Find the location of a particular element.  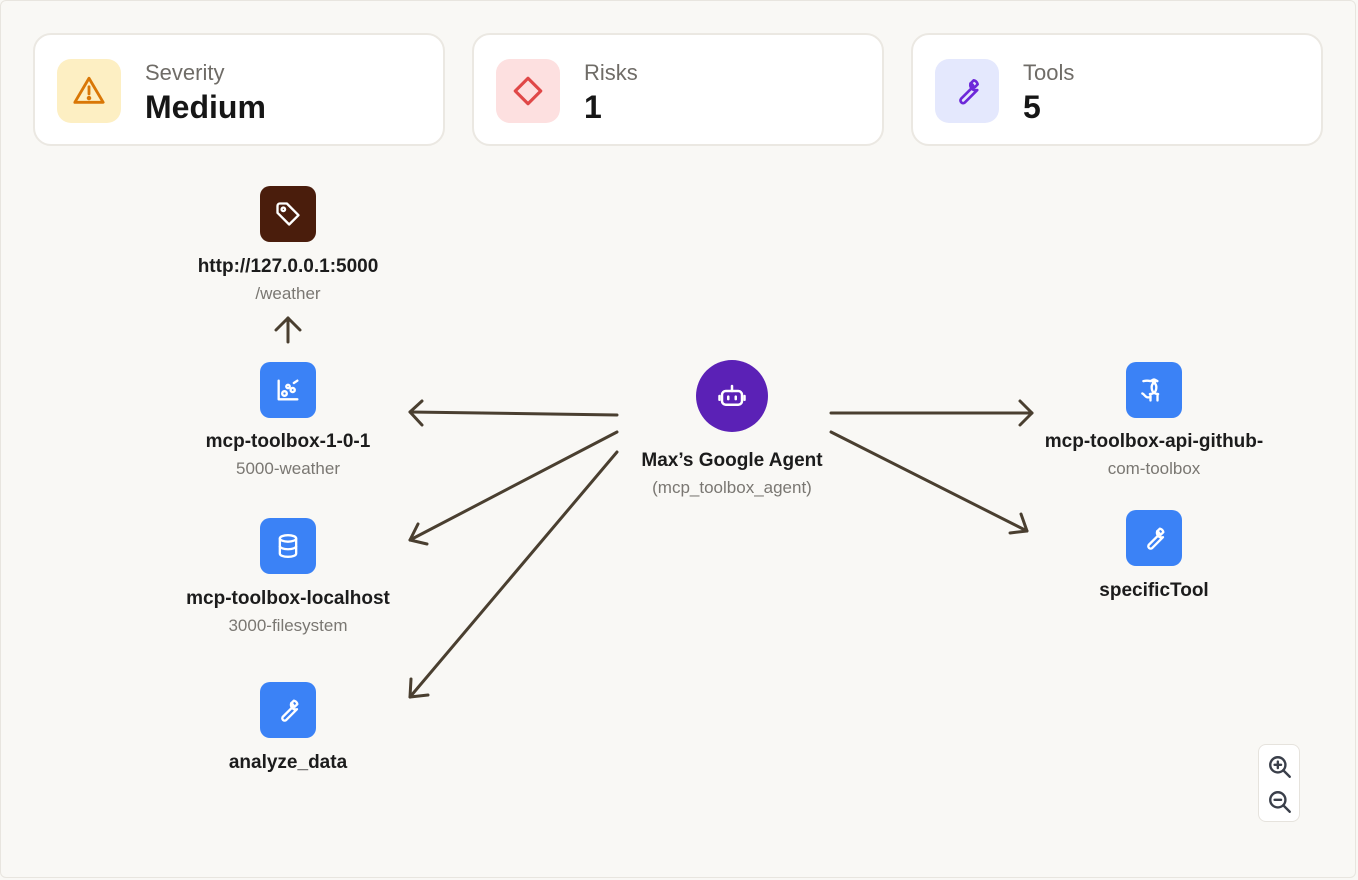

github-icon is located at coordinates (1154, 390).